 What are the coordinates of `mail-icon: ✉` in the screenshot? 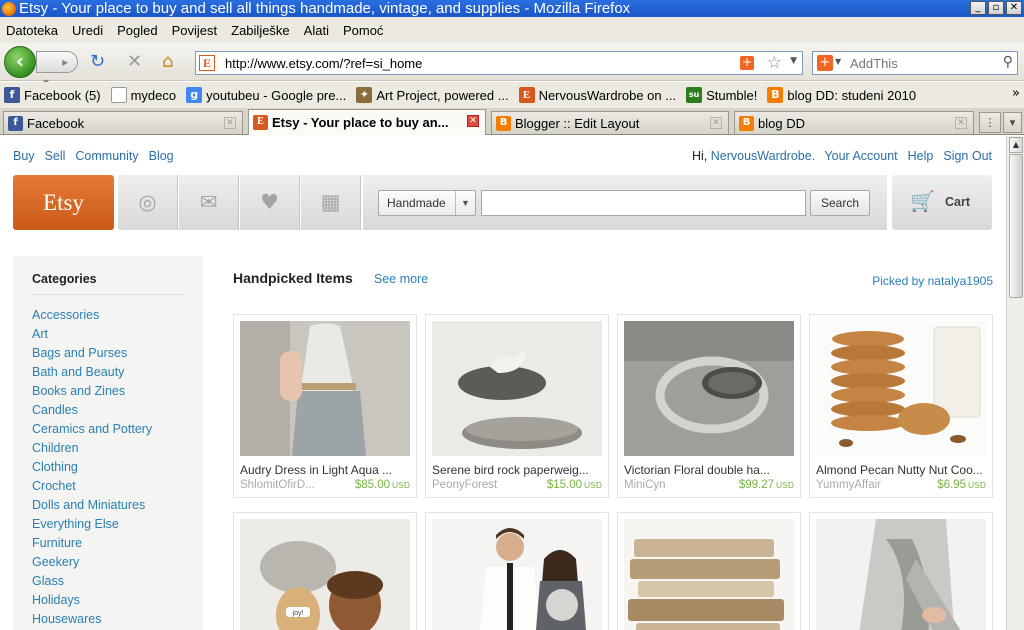 It's located at (209, 202).